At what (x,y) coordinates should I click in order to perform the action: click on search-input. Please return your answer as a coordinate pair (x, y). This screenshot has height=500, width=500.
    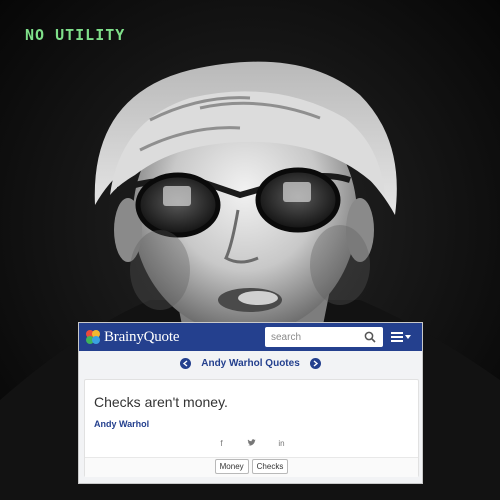
    Looking at the image, I should click on (312, 337).